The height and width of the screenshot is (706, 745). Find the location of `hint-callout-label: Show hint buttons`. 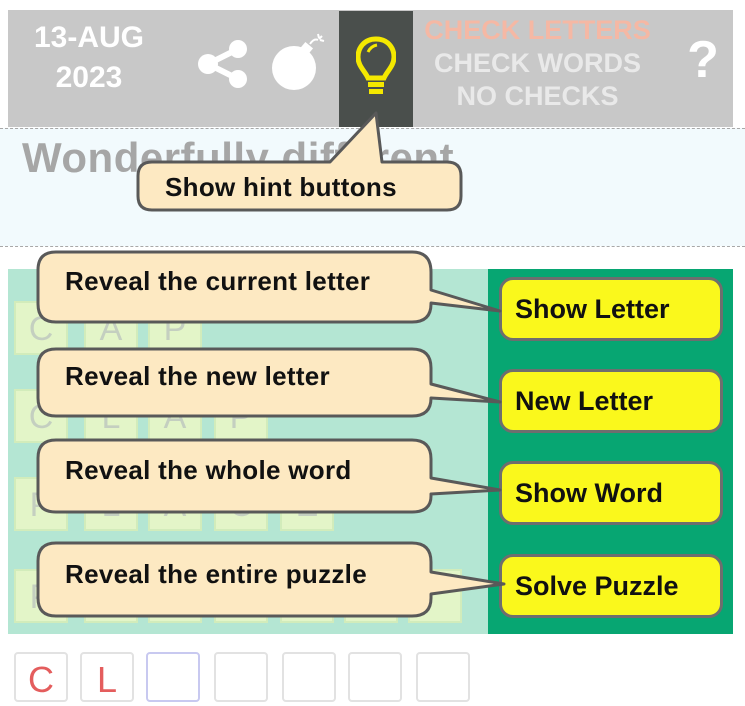

hint-callout-label: Show hint buttons is located at coordinates (281, 187).